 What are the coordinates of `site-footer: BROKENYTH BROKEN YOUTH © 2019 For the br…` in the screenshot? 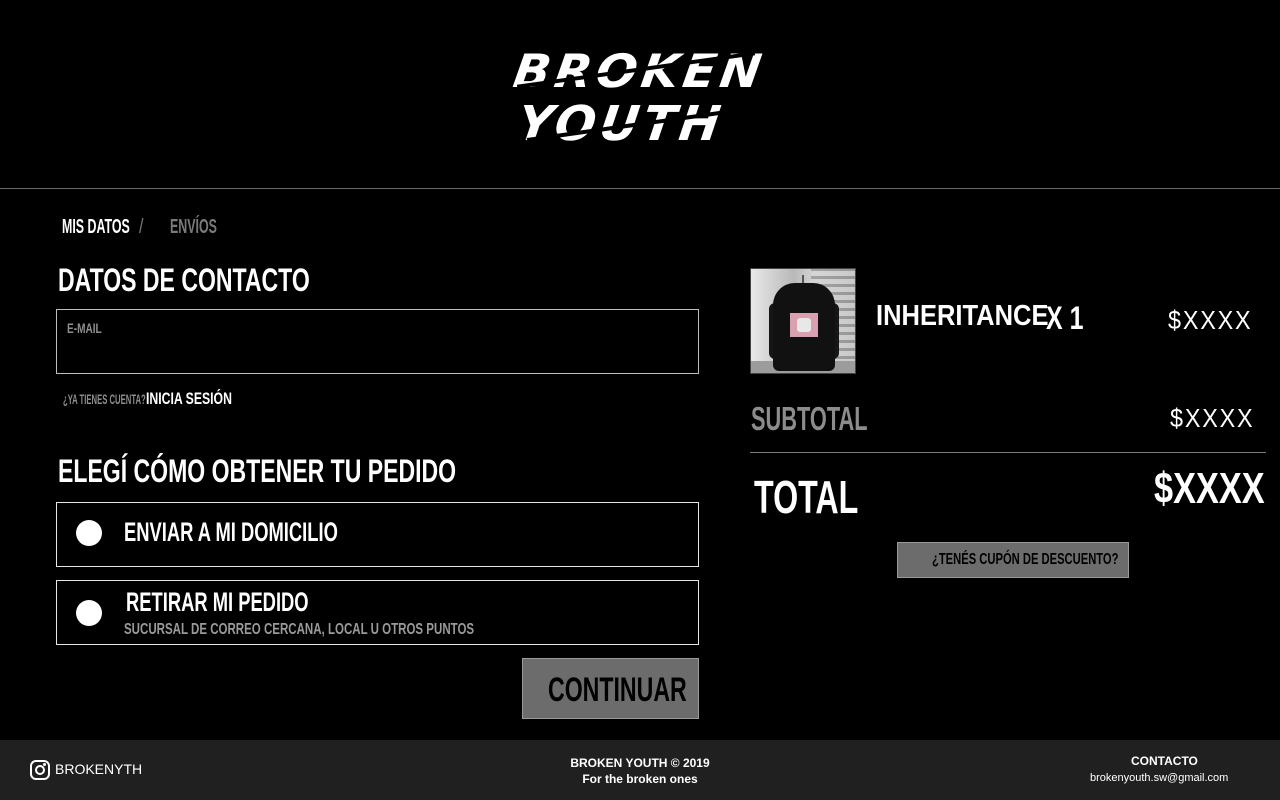 It's located at (640, 770).